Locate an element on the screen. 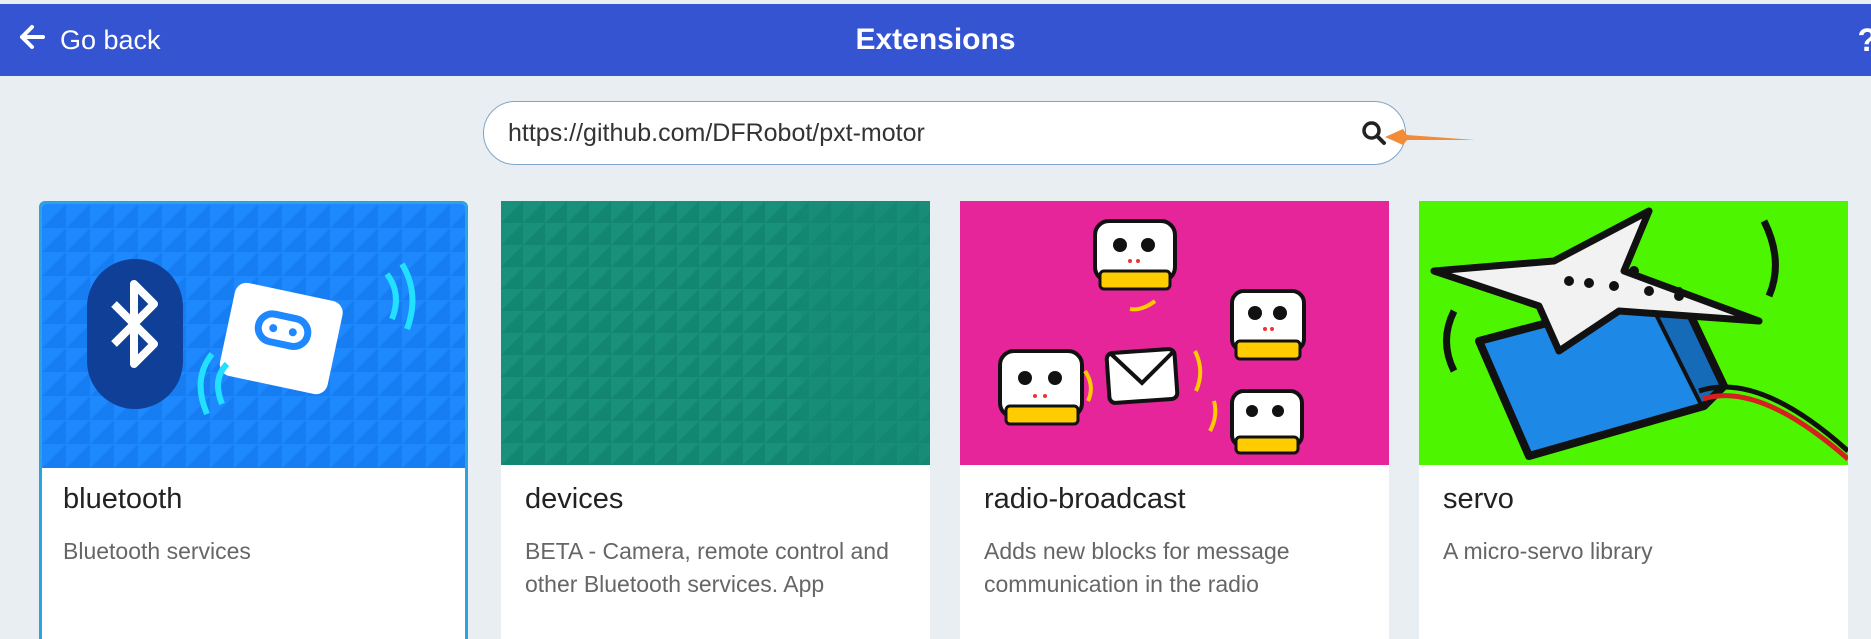  search-box is located at coordinates (944, 133).